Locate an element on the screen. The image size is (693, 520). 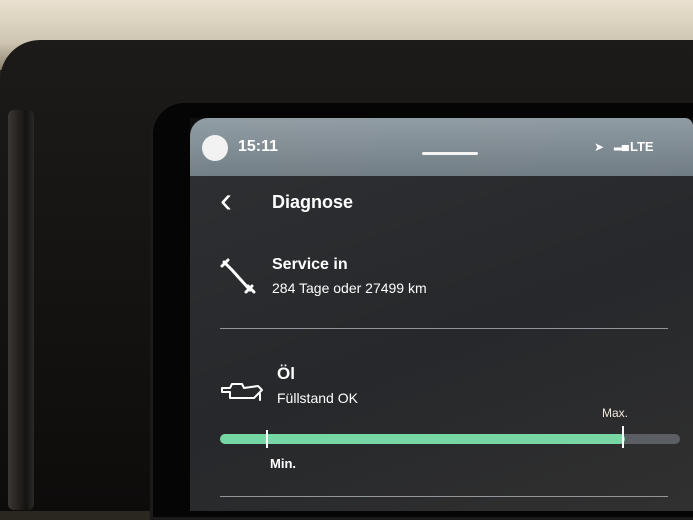
navigation-arrow-icon: ➤ is located at coordinates (599, 147).